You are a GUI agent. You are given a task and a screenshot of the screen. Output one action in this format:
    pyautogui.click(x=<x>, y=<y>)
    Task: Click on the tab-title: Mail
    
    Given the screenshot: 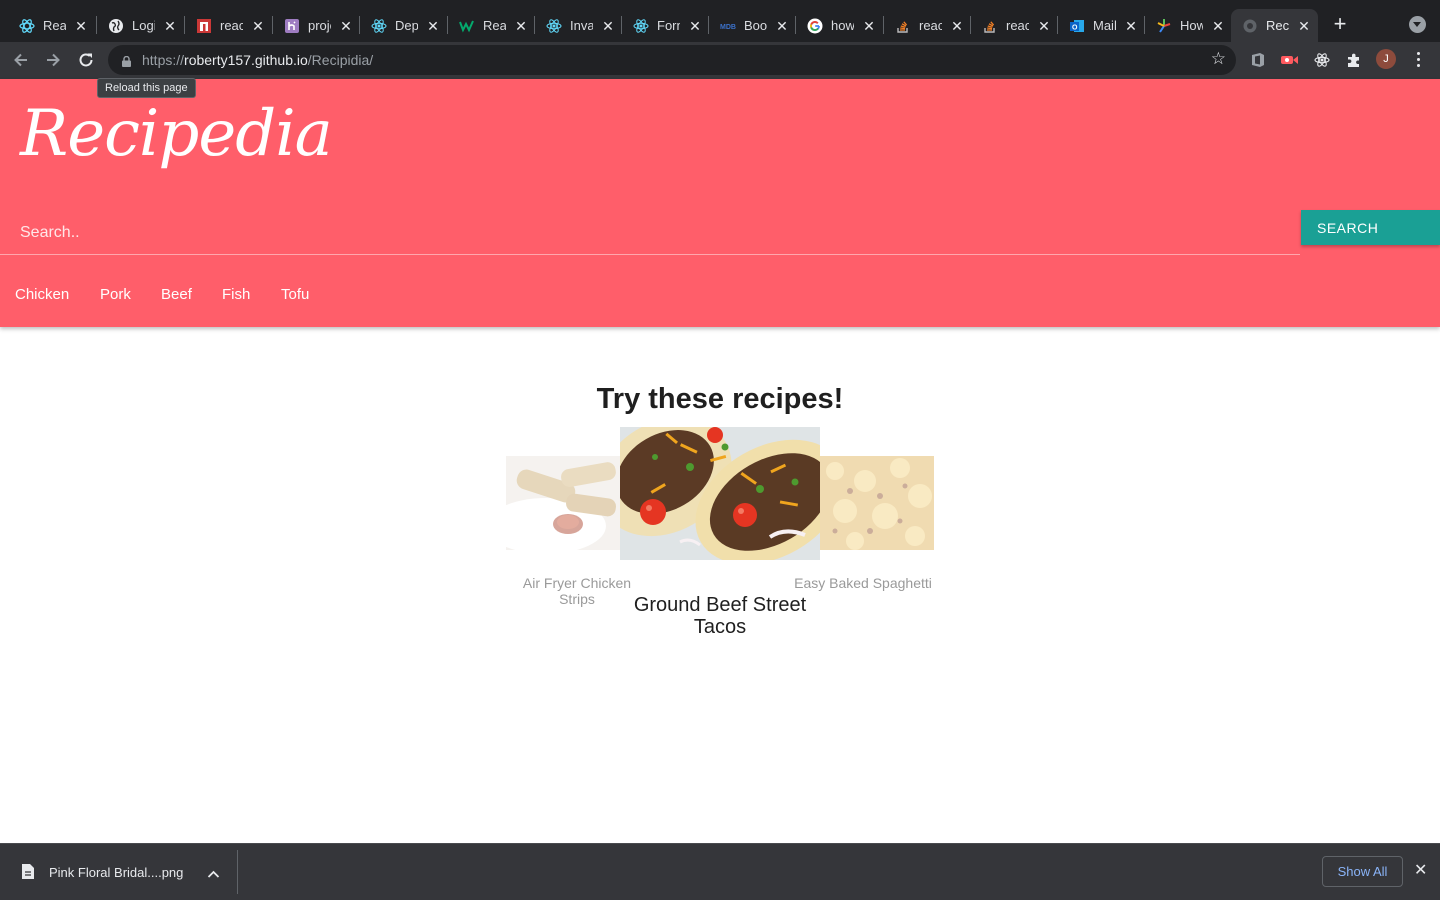 What is the action you would take?
    pyautogui.click(x=1104, y=25)
    